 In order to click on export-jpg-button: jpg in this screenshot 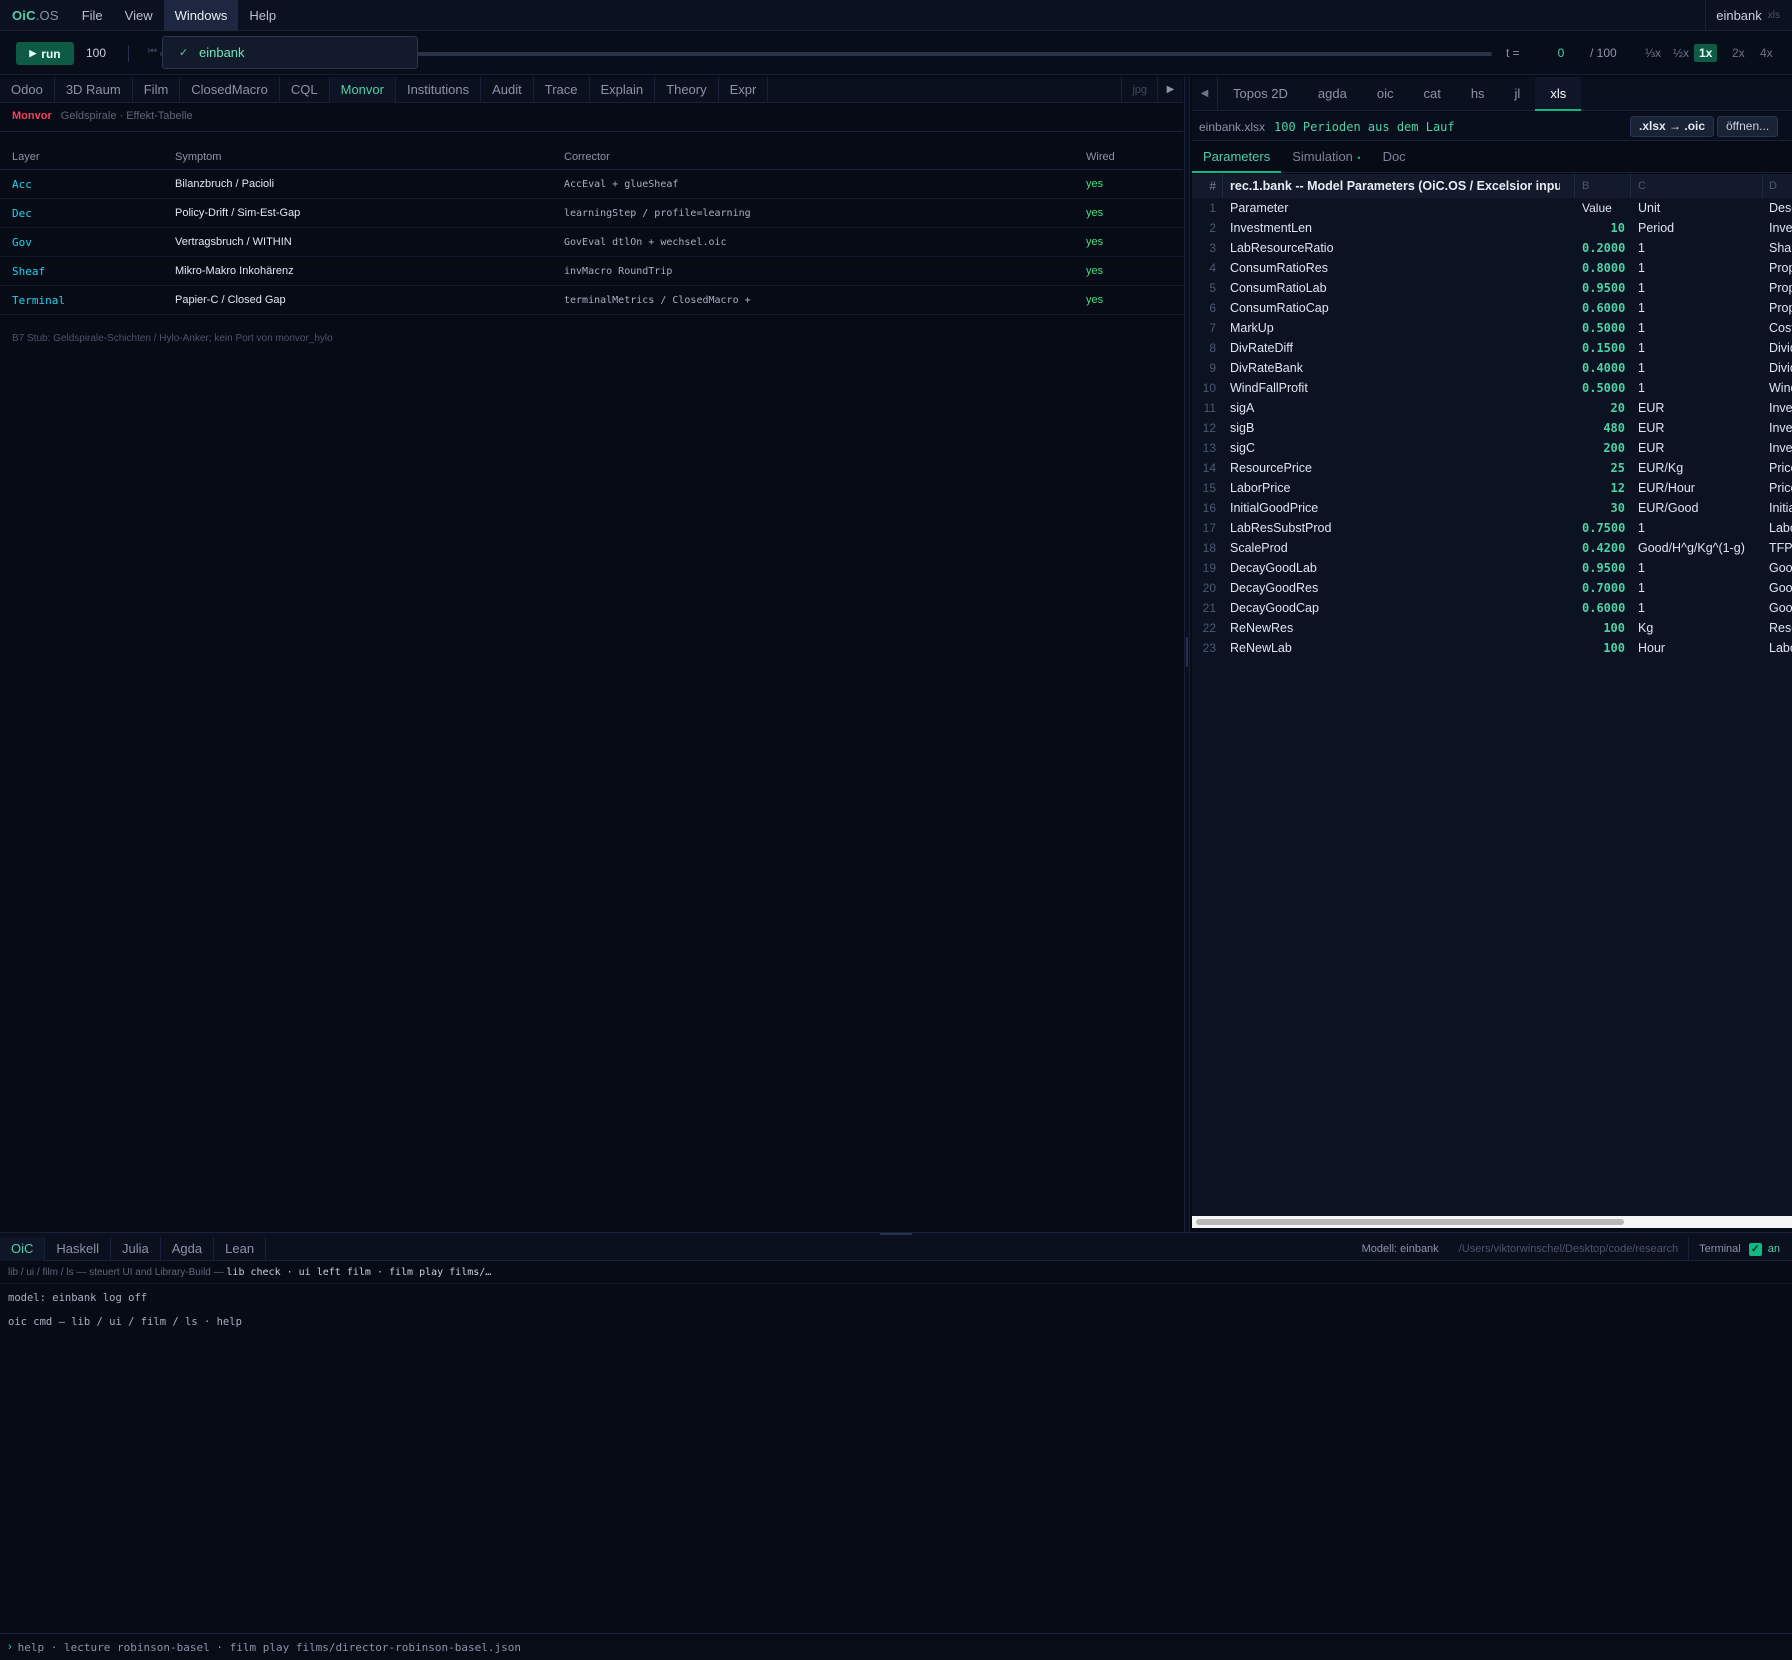, I will do `click(1139, 90)`.